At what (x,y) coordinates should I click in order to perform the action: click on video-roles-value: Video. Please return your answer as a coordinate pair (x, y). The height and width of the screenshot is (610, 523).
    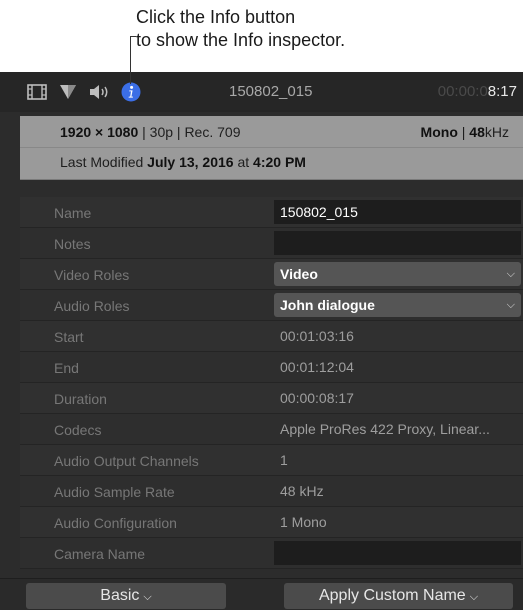
    Looking at the image, I should click on (299, 274).